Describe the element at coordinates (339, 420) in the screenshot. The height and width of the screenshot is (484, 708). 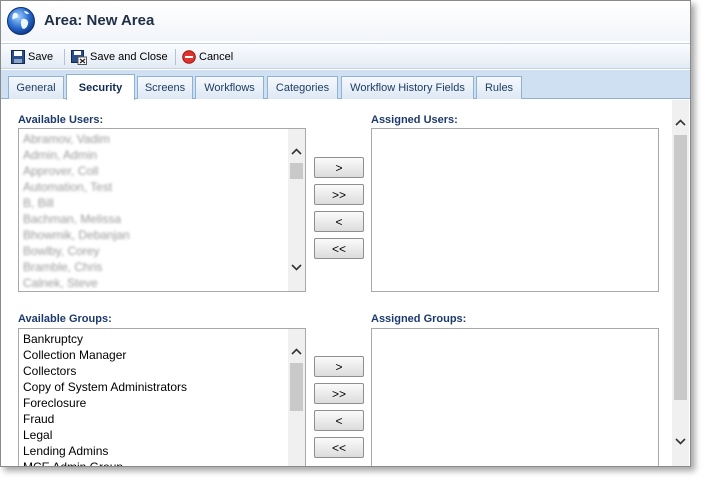
I see `remove-group-button: <` at that location.